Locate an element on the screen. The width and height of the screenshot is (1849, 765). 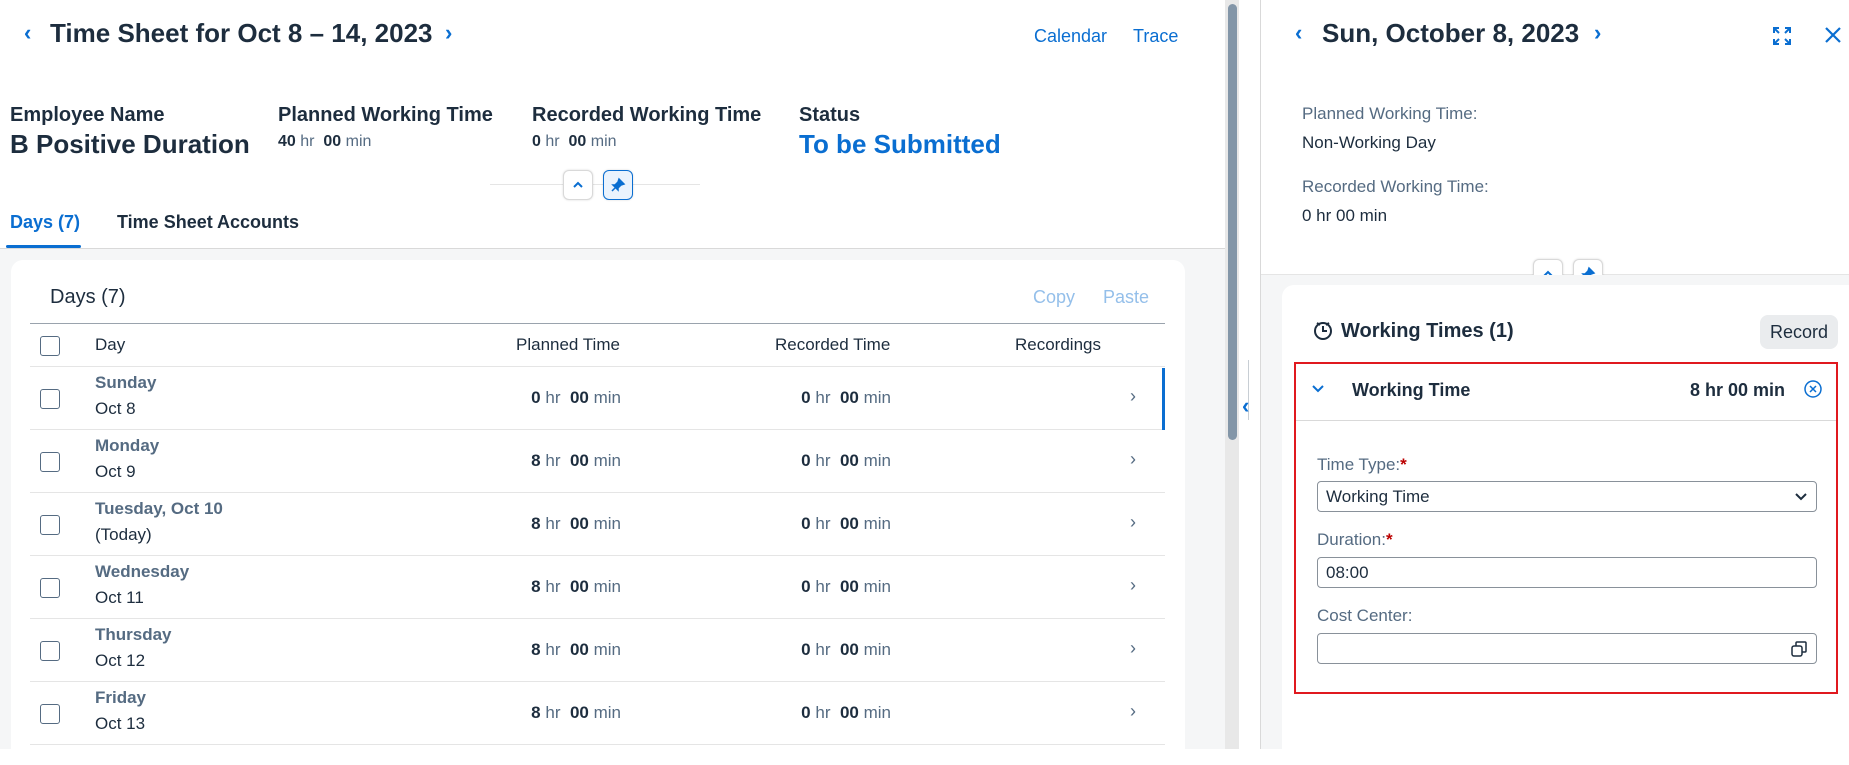
planned-time-cell: 0 hr 00 min is located at coordinates (576, 397).